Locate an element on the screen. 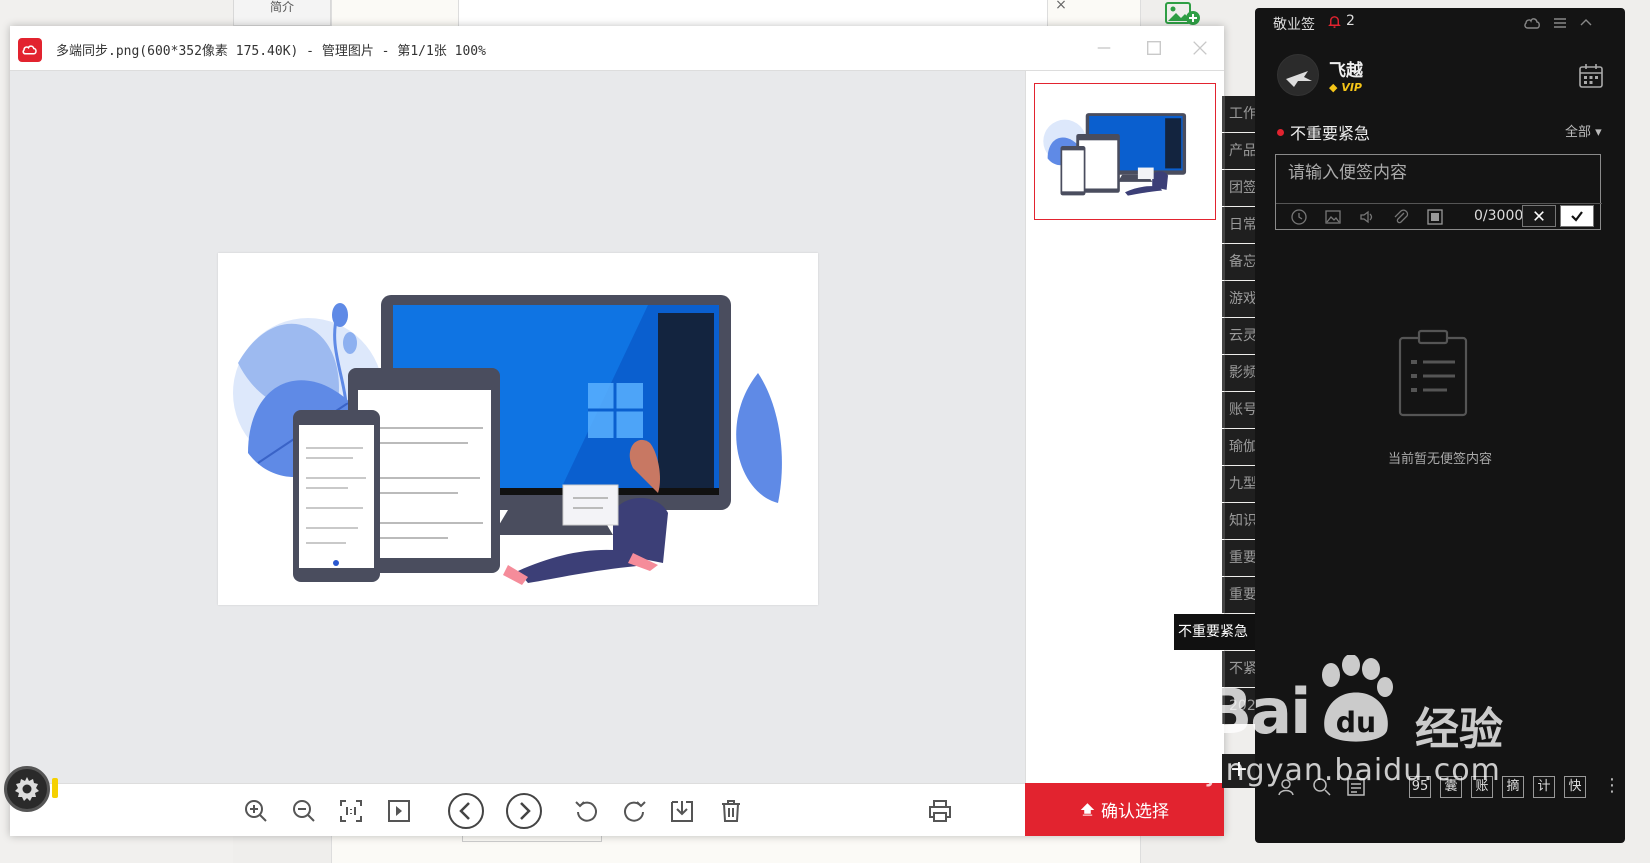  gear-icon is located at coordinates (27, 789).